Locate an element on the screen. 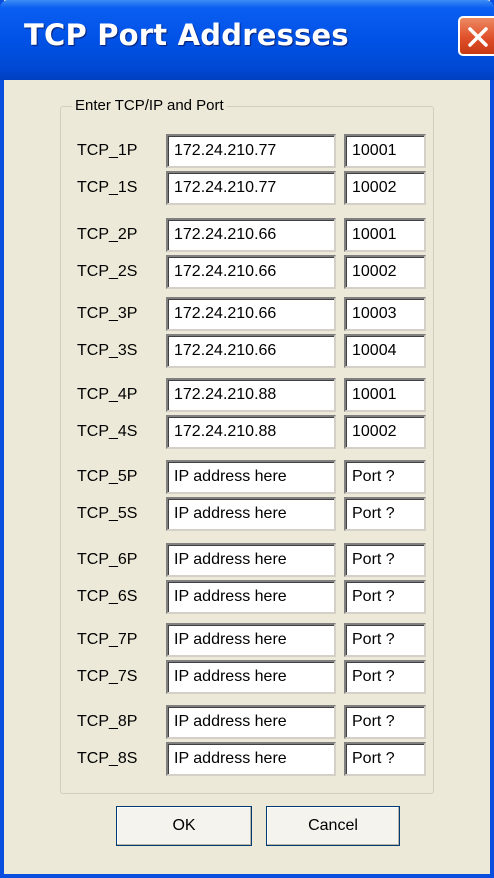 The height and width of the screenshot is (878, 494). title-bar: TCP Port Addresses is located at coordinates (247, 40).